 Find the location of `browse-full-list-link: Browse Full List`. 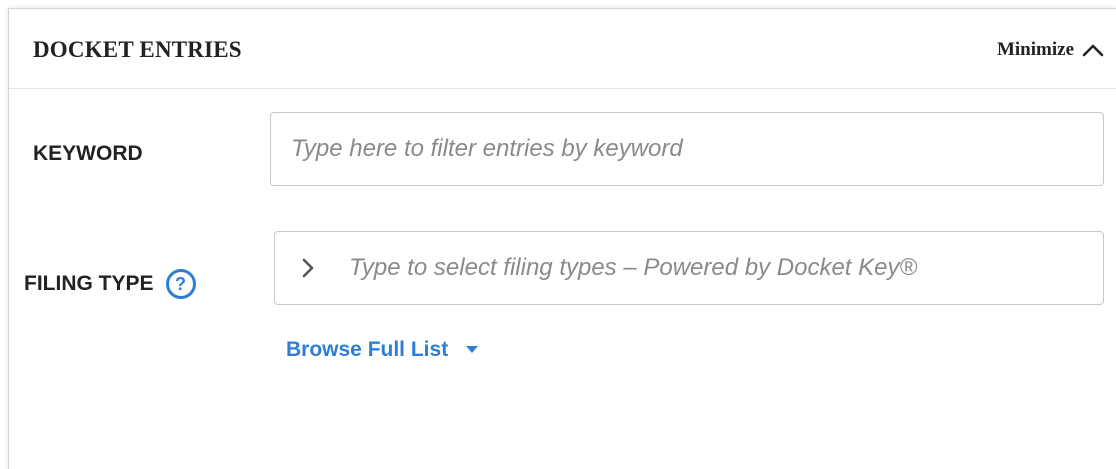

browse-full-list-link: Browse Full List is located at coordinates (382, 350).